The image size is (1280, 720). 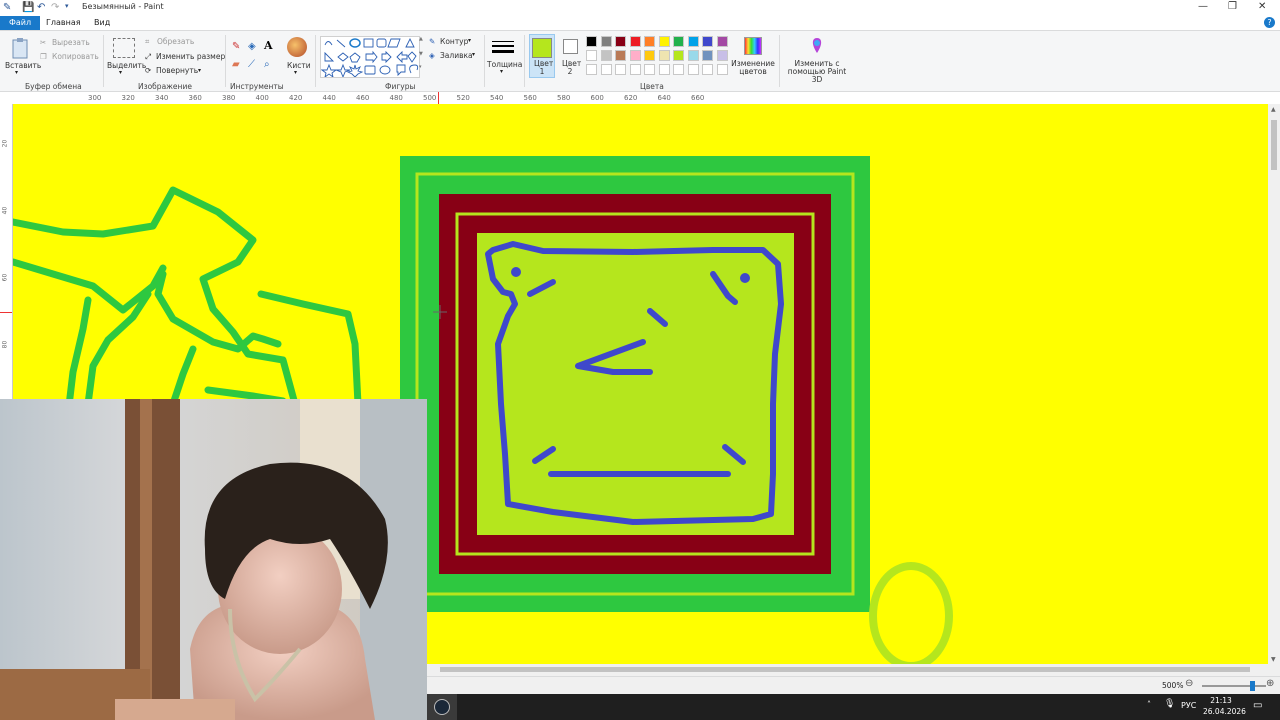 What do you see at coordinates (126, 65) in the screenshot?
I see `select-button: Выделить` at bounding box center [126, 65].